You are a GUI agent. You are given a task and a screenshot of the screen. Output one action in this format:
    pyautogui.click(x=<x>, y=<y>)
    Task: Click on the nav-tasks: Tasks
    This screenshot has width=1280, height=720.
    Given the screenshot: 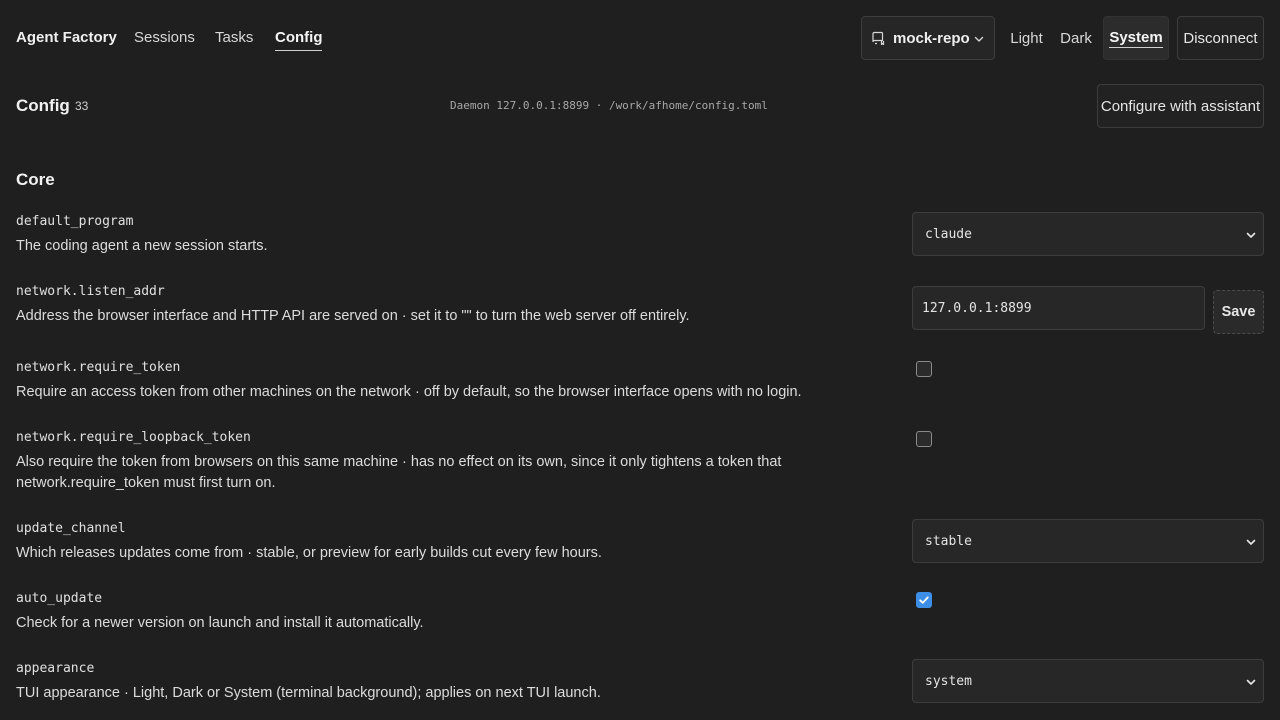 What is the action you would take?
    pyautogui.click(x=234, y=38)
    